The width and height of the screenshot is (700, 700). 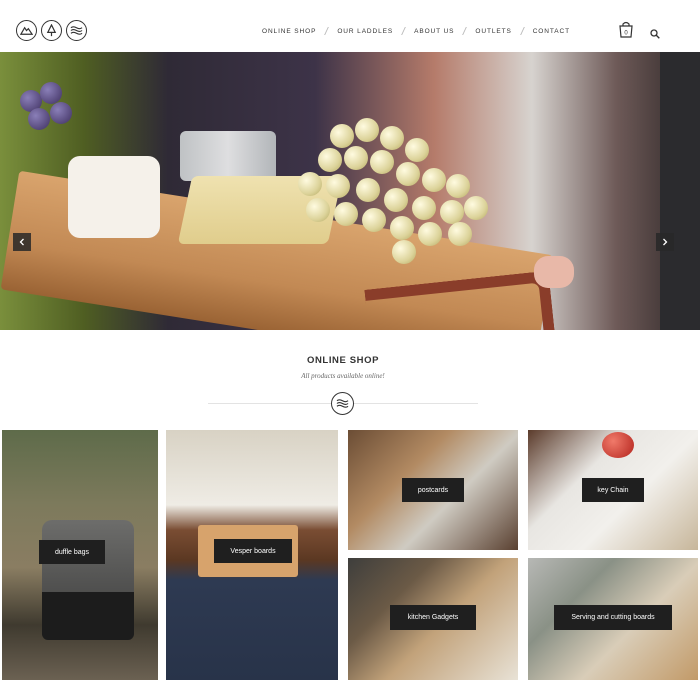 What do you see at coordinates (72, 552) in the screenshot?
I see `product-label: duffle bags` at bounding box center [72, 552].